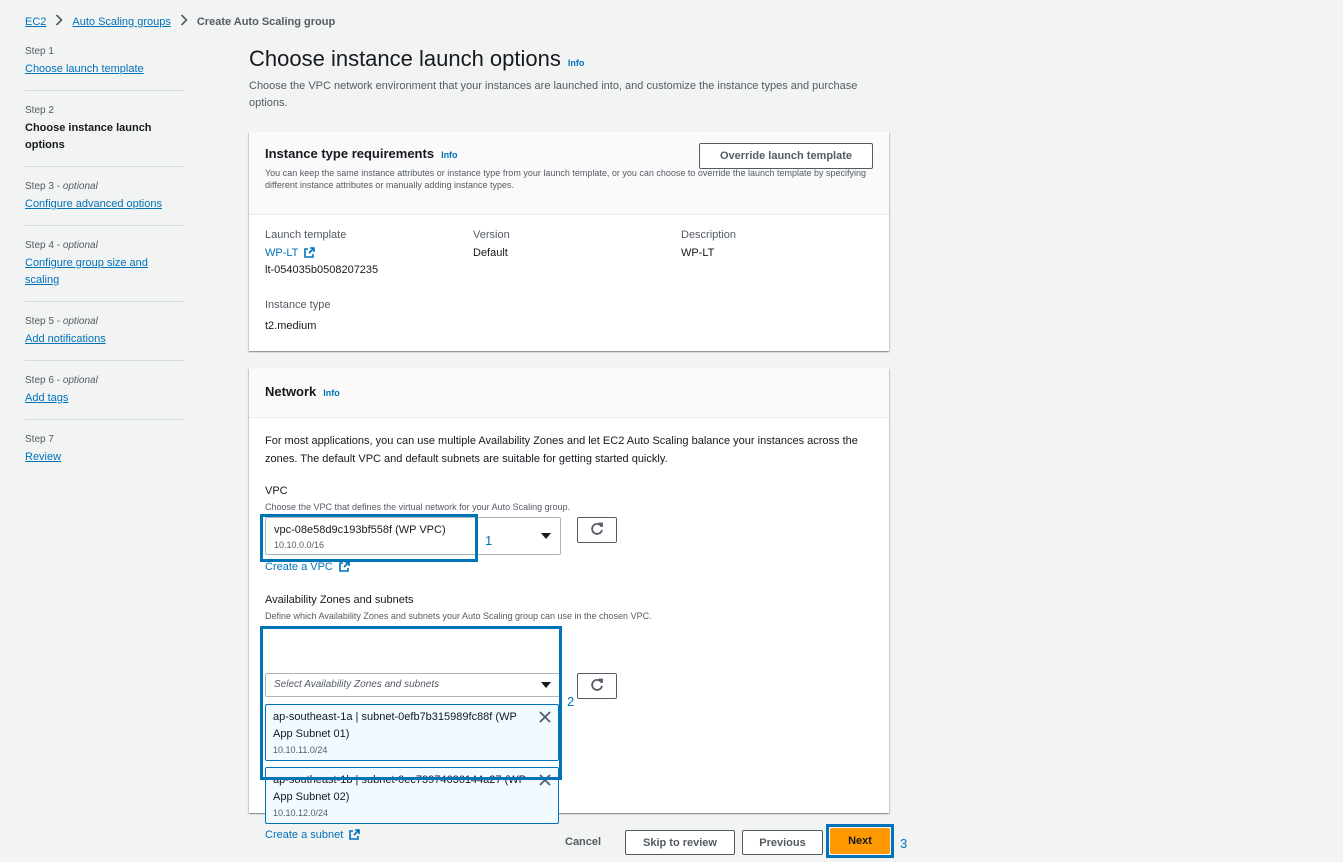 This screenshot has height=862, width=1343. What do you see at coordinates (569, 393) in the screenshot?
I see `card-header: Network Info` at bounding box center [569, 393].